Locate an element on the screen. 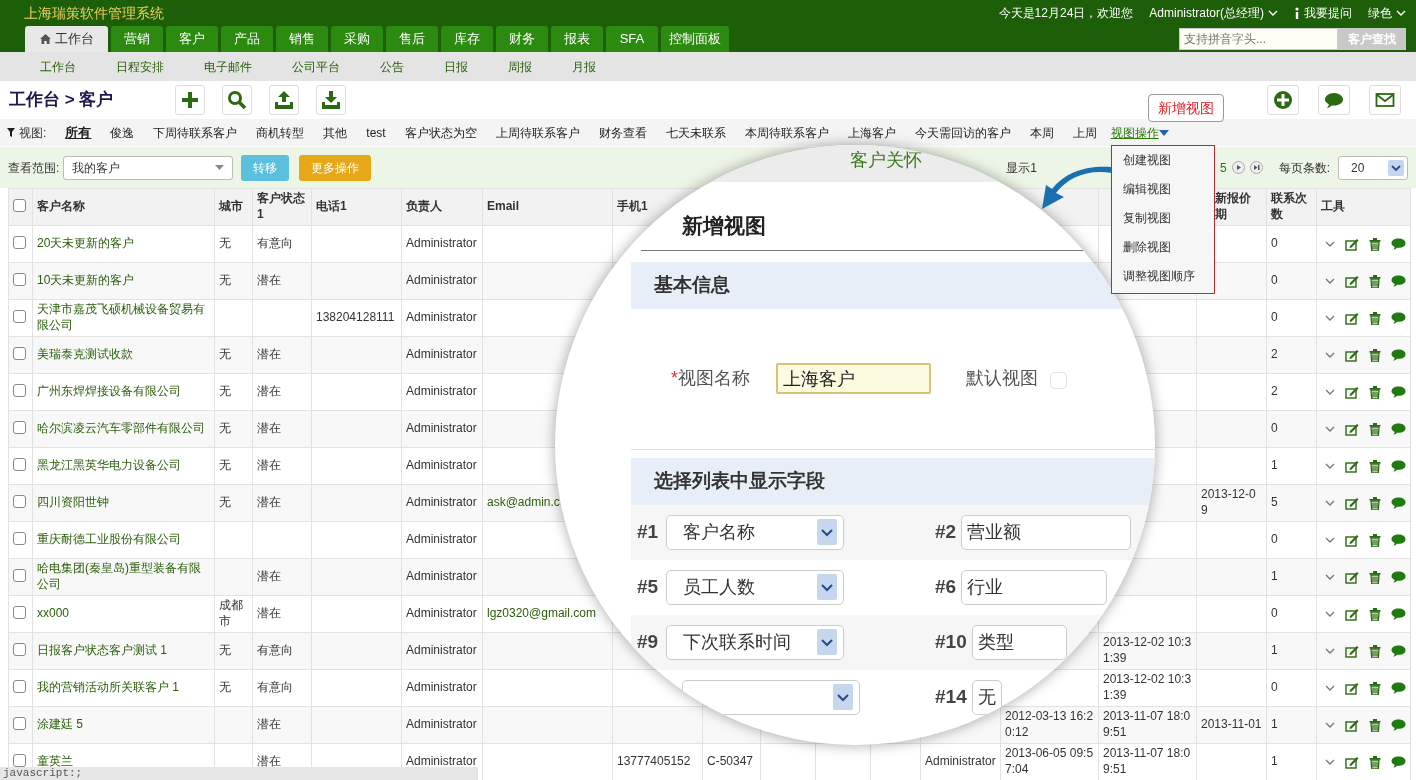 Image resolution: width=1416 pixels, height=780 pixels. theme-menu: 绿色 is located at coordinates (1387, 13).